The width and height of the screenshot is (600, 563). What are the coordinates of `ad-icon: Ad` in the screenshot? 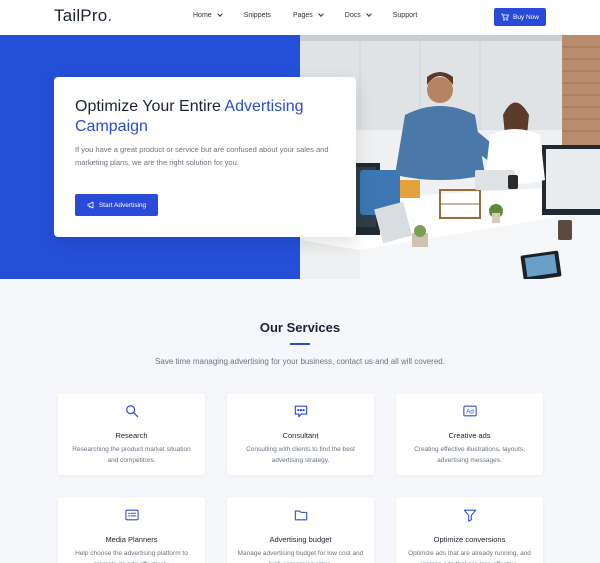 It's located at (469, 411).